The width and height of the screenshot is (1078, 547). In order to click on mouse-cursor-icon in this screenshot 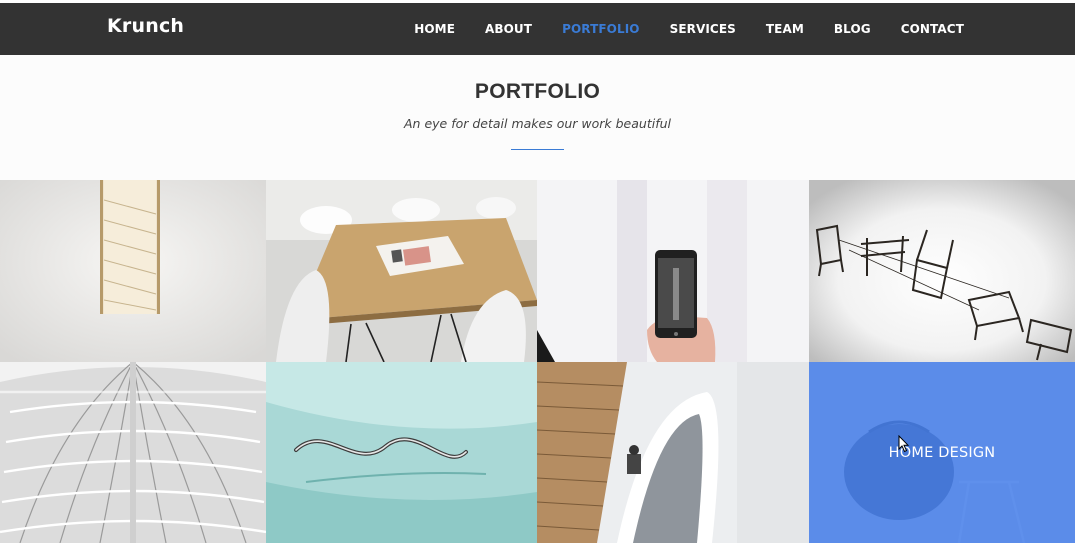, I will do `click(904, 444)`.